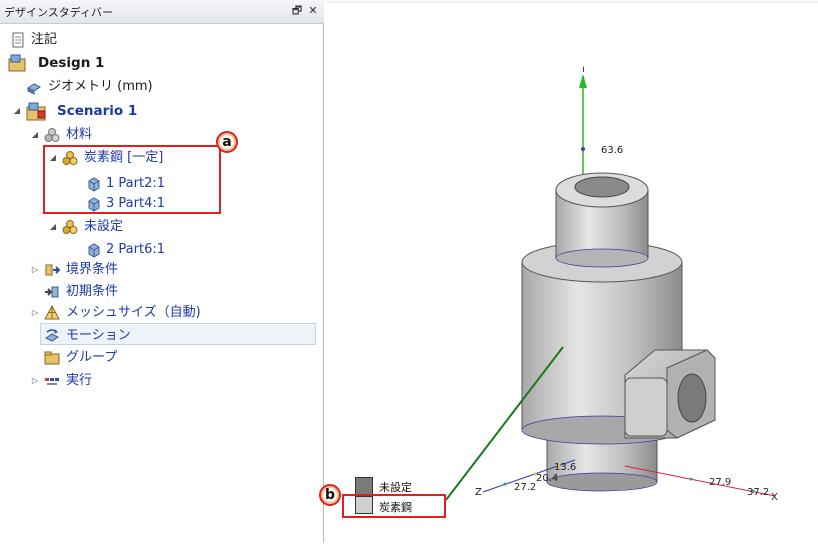  I want to click on z-axis-label: 13.6, so click(565, 467).